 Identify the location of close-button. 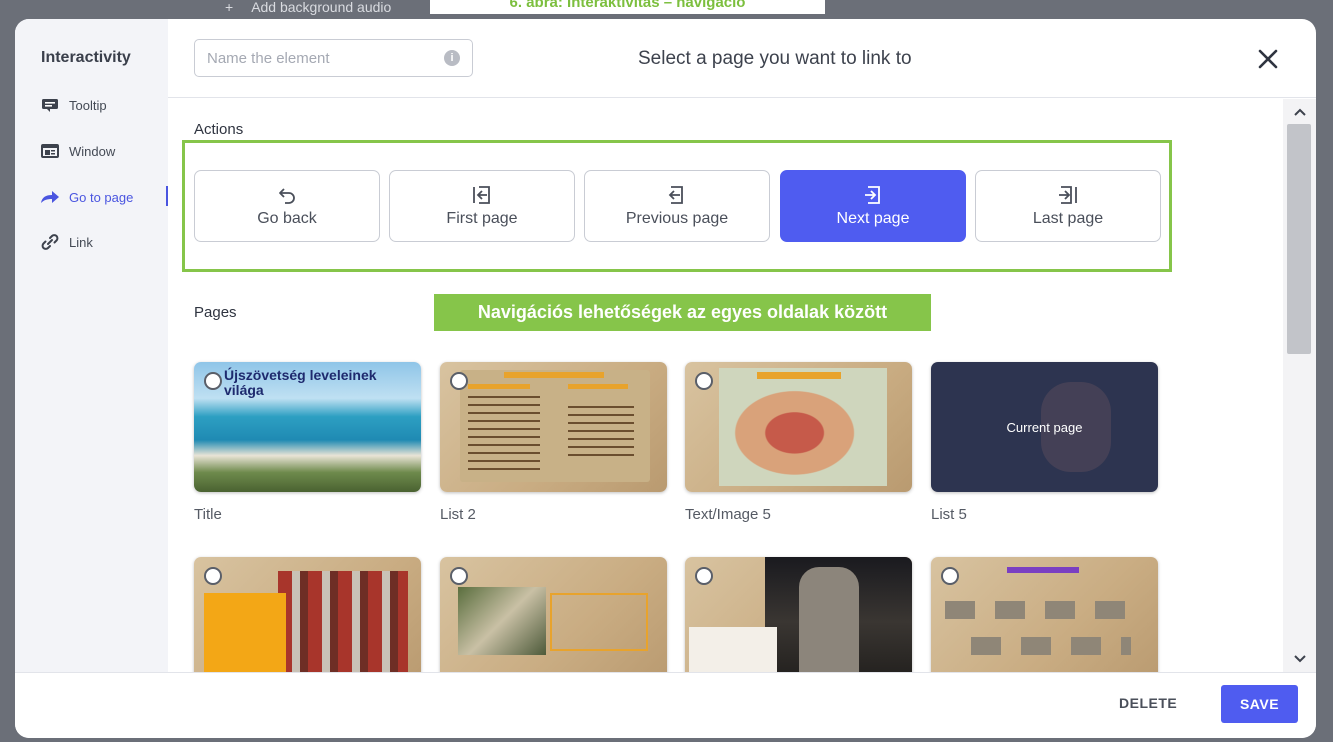
(1268, 59).